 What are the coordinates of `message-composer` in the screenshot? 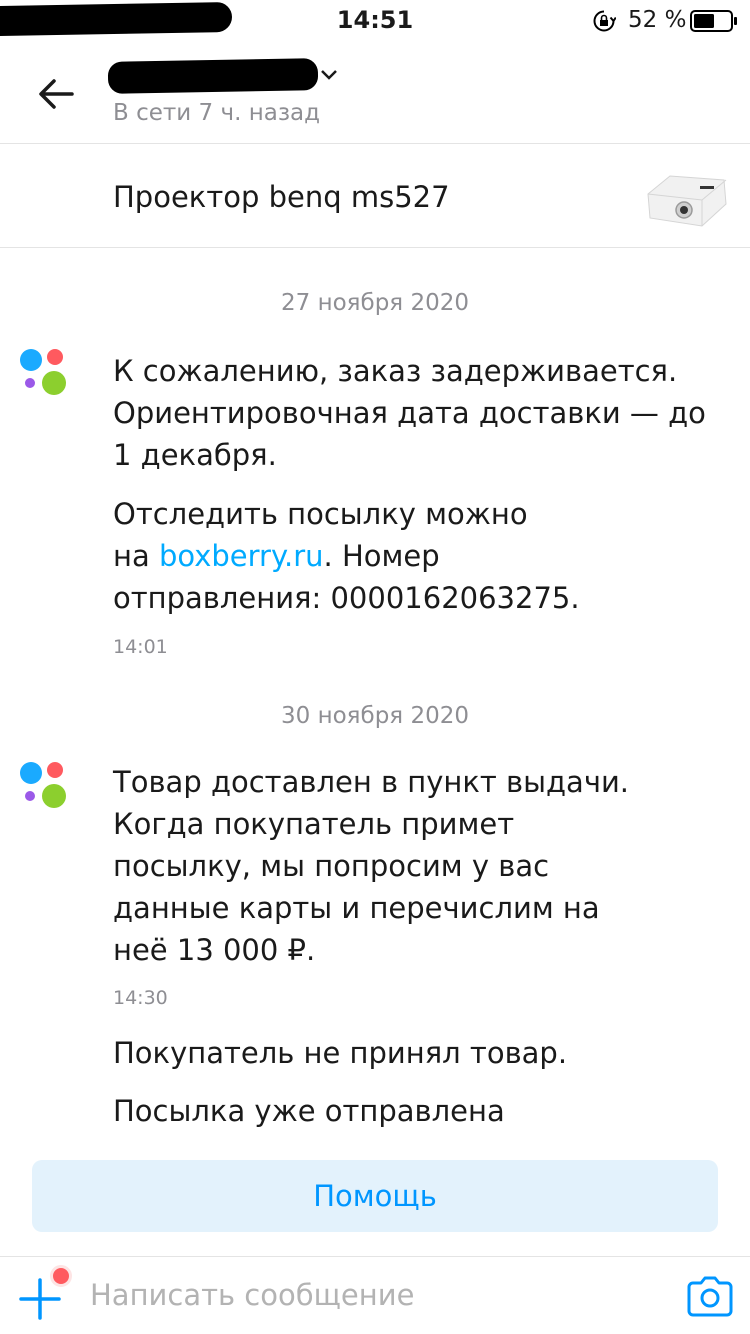 It's located at (375, 1295).